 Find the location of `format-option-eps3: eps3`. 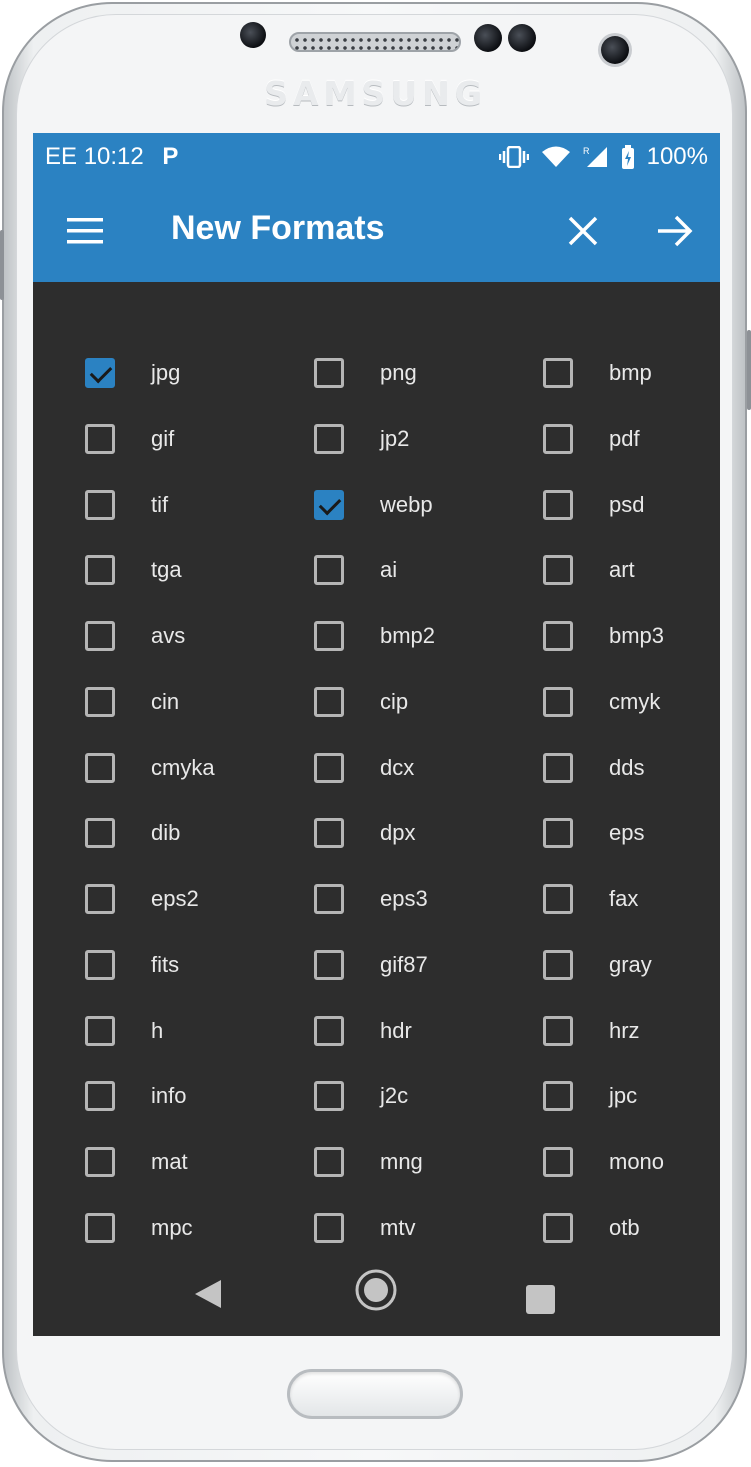

format-option-eps3: eps3 is located at coordinates (376, 876).